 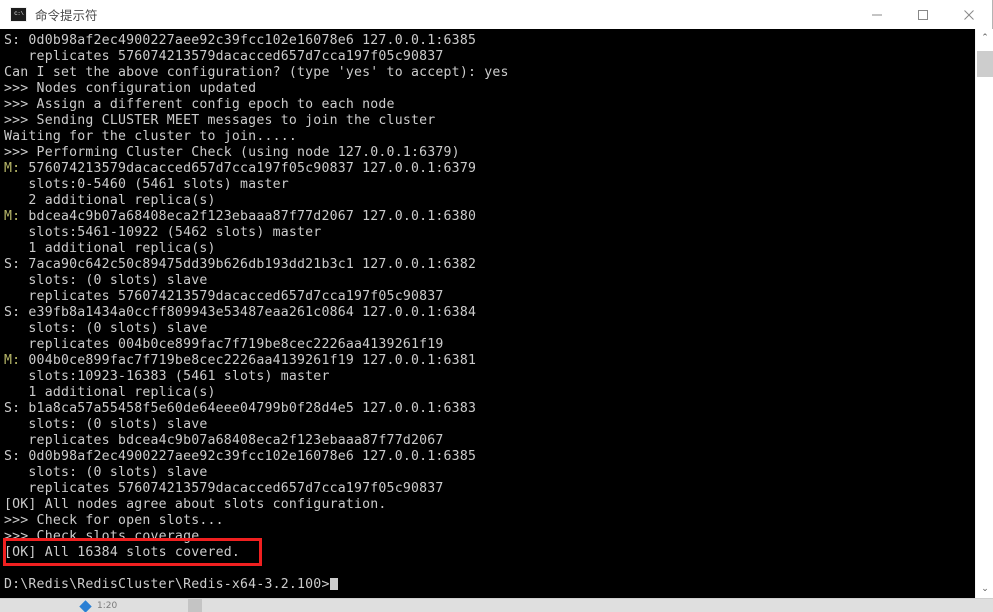 I want to click on window-controls, so click(x=923, y=14).